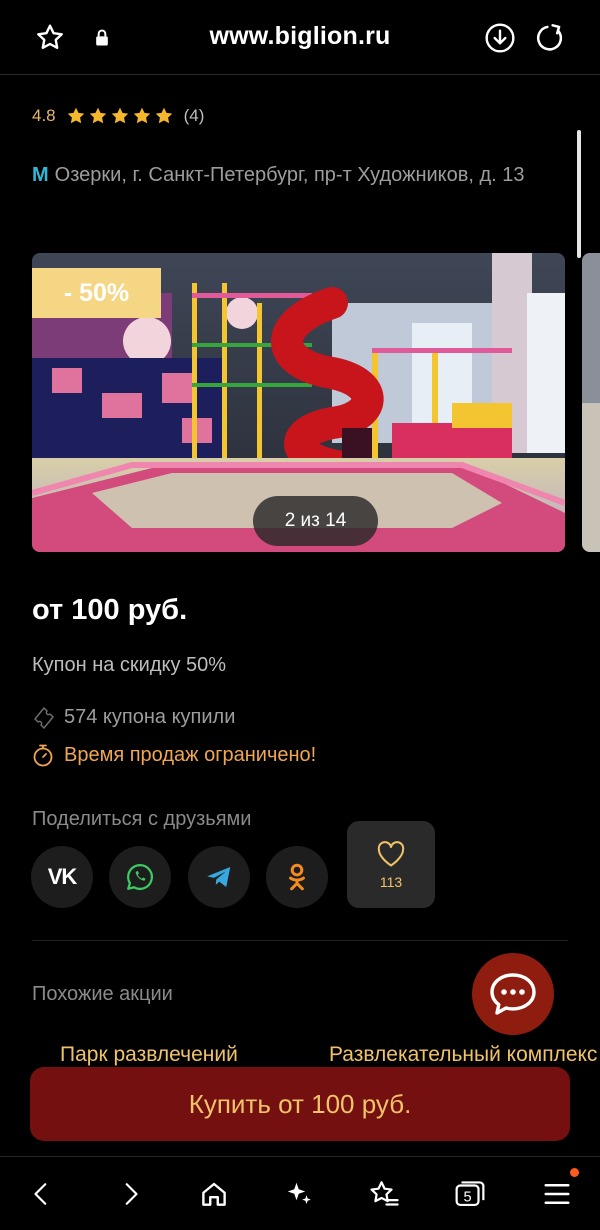 This screenshot has height=1230, width=600. What do you see at coordinates (44, 718) in the screenshot?
I see `ticket-icon` at bounding box center [44, 718].